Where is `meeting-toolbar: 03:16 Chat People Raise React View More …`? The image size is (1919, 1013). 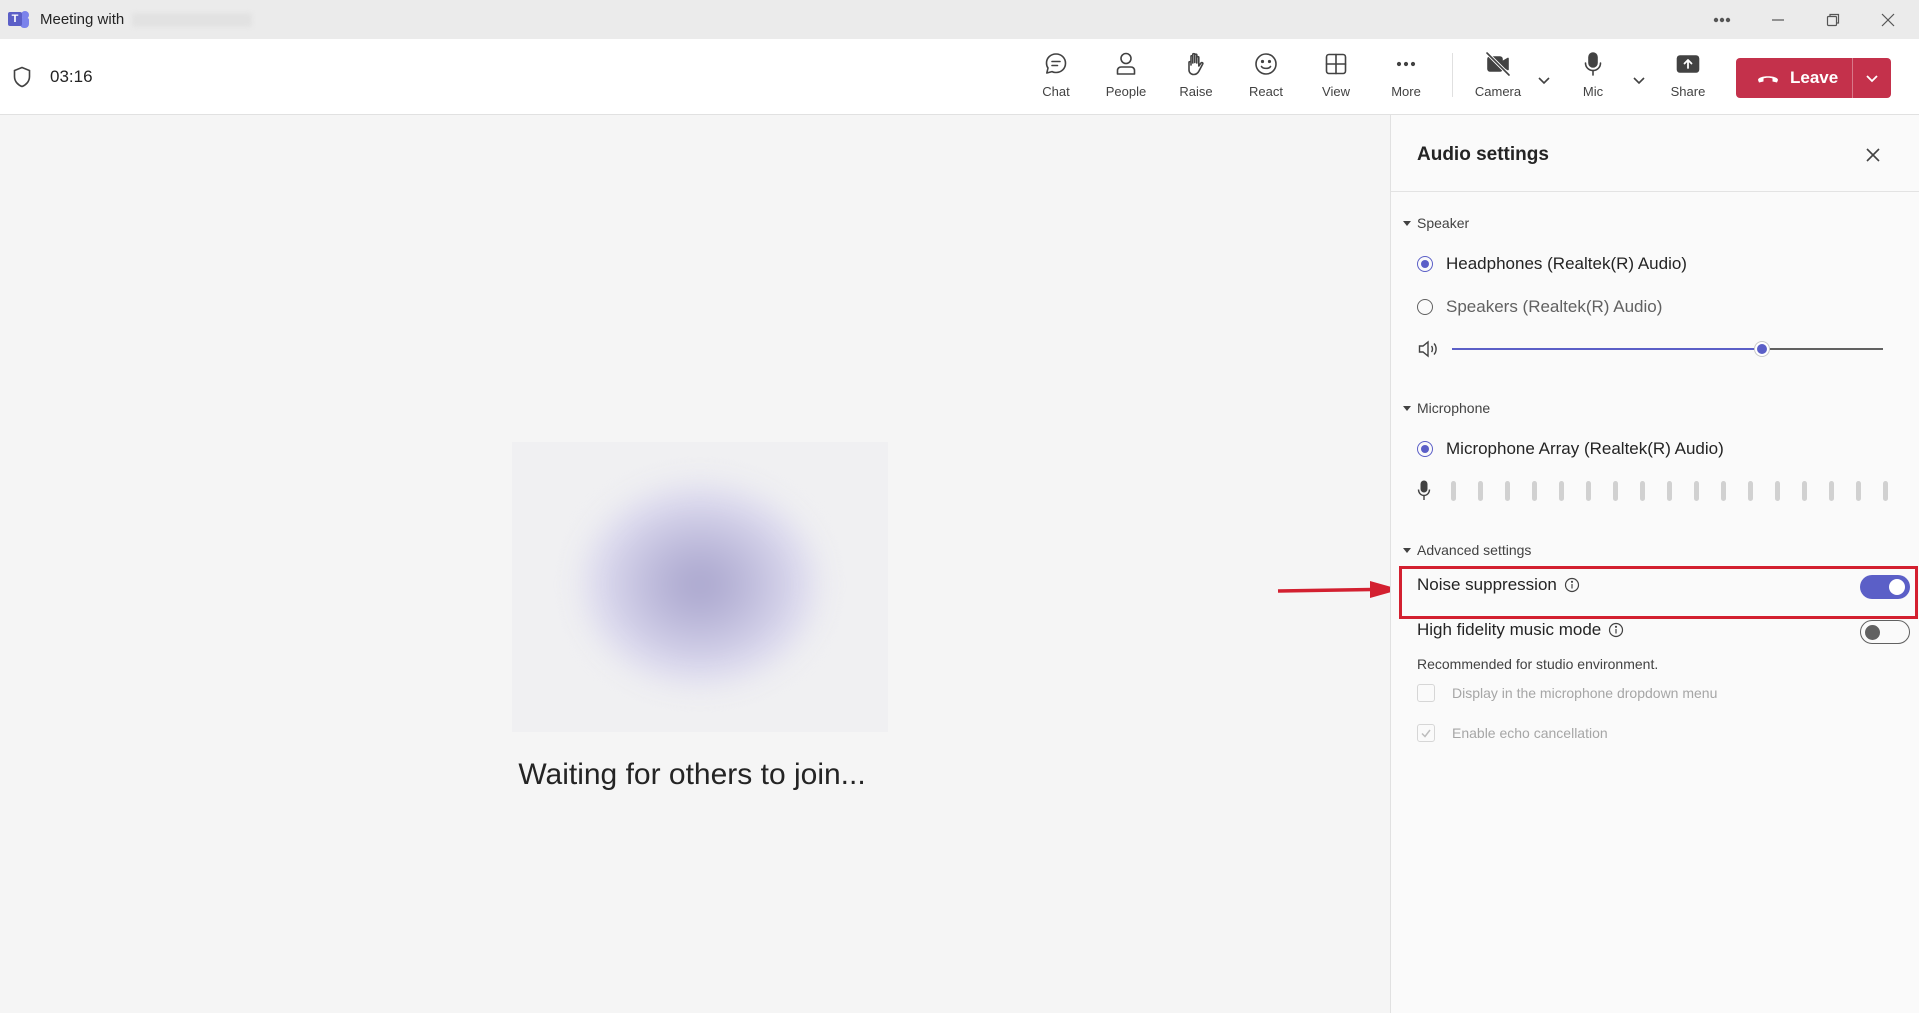 meeting-toolbar: 03:16 Chat People Raise React View More … is located at coordinates (959, 77).